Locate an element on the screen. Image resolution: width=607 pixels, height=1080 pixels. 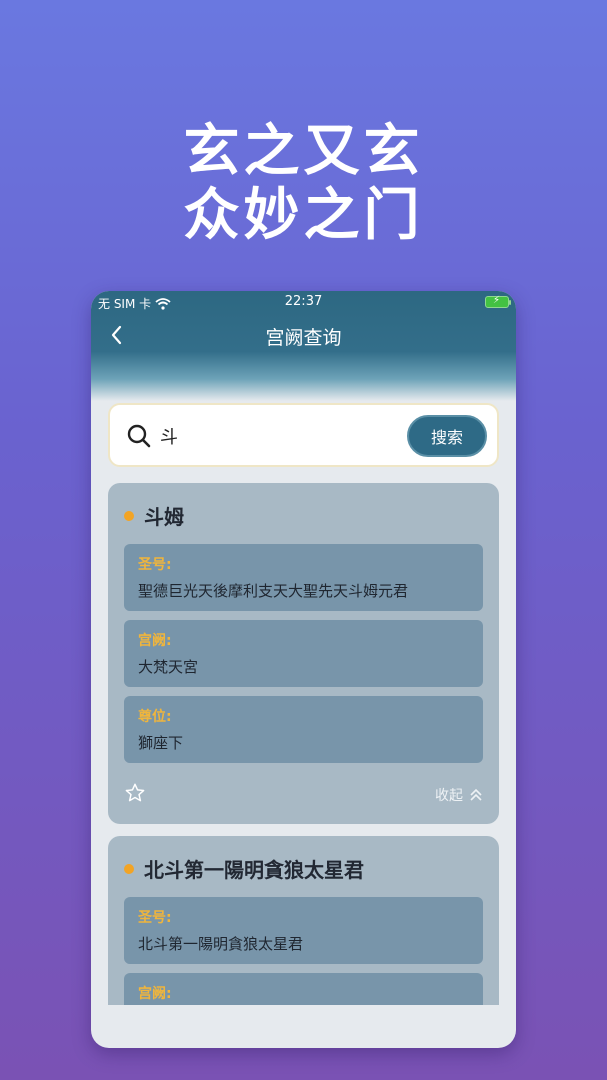
card-footer: 收起 is located at coordinates (303, 793).